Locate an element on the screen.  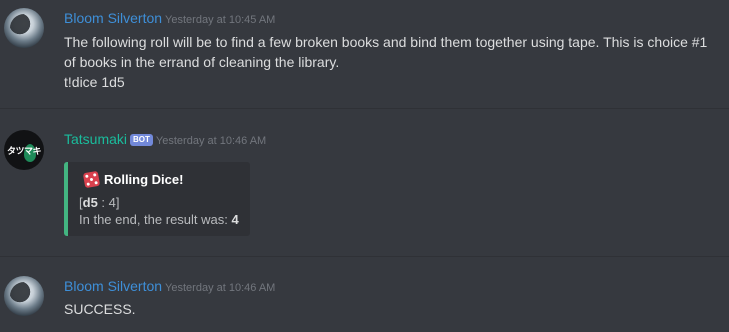
embed-title-text: Rolling Dice! is located at coordinates (144, 179).